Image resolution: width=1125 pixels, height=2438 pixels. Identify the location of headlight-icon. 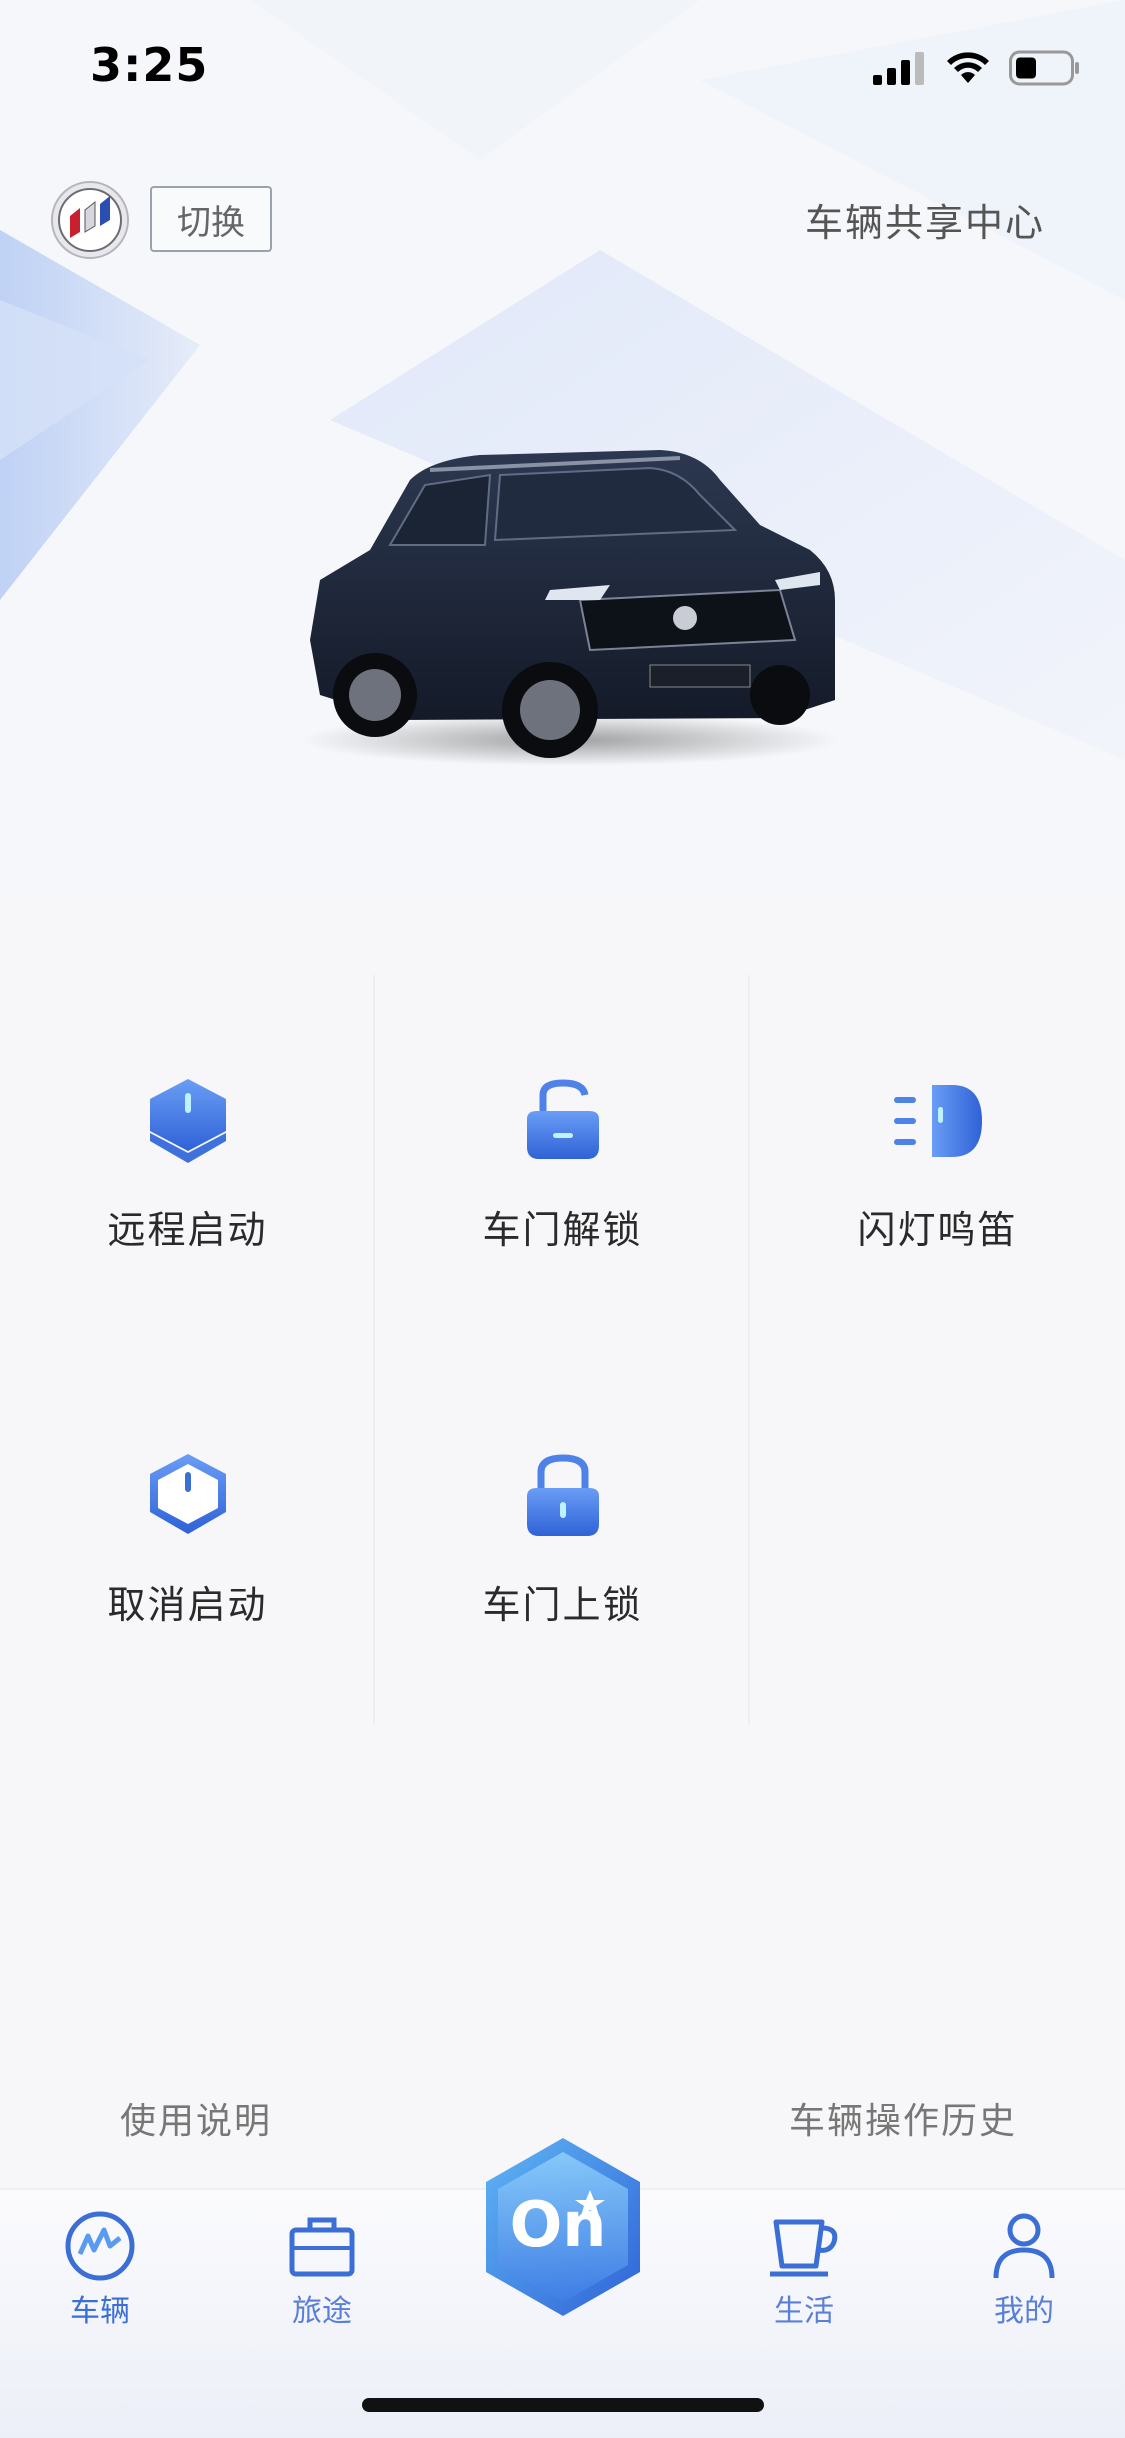
(937, 1121).